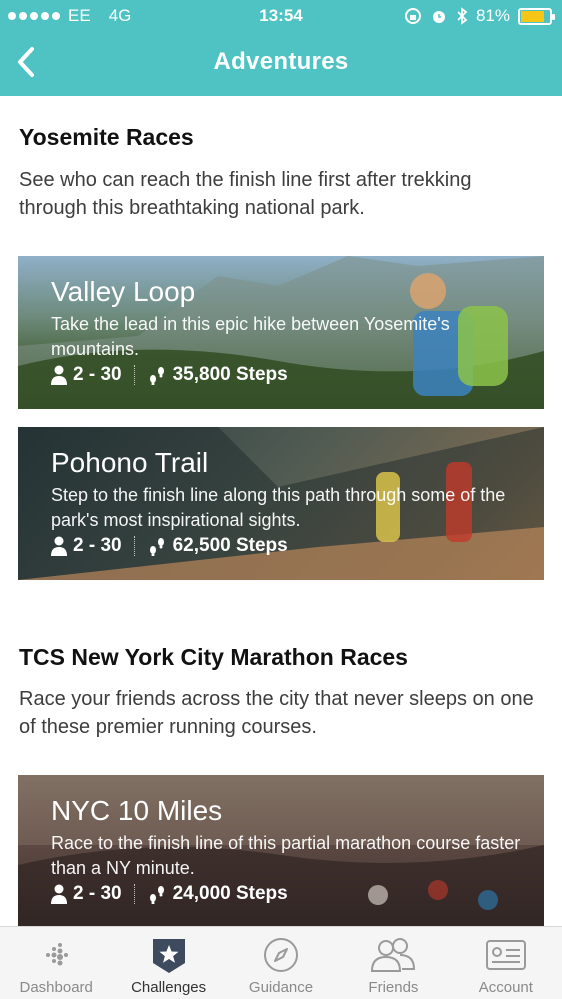 This screenshot has height=999, width=562. I want to click on steps-count: 24,000 Steps, so click(230, 893).